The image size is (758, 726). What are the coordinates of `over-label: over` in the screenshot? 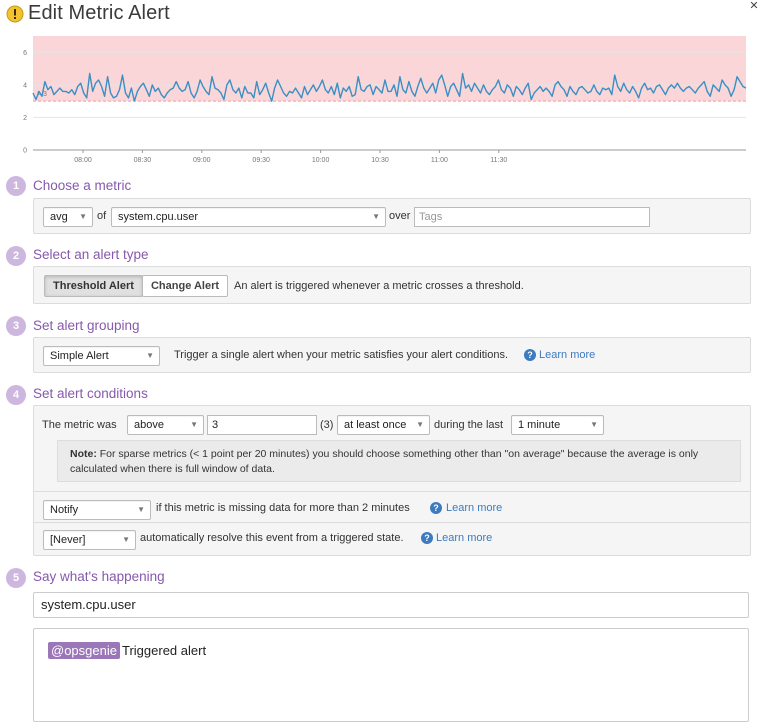 It's located at (400, 216).